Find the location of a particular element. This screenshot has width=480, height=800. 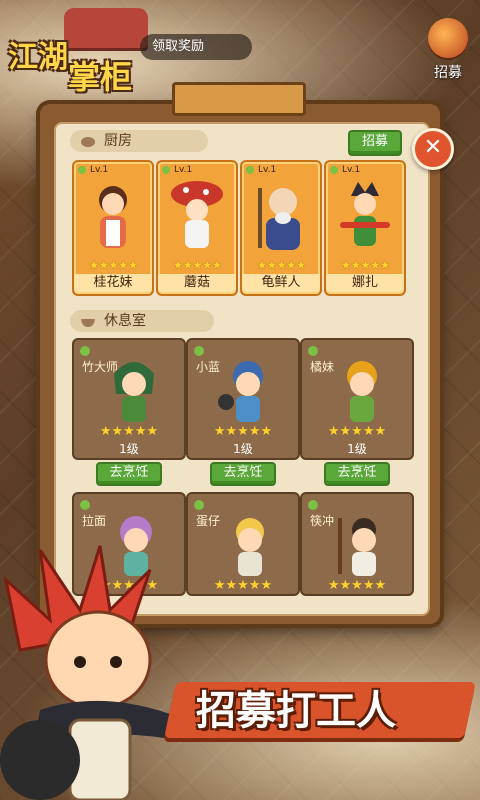

restroom-staff-card: 小蓝 ★★★★★ 1级 is located at coordinates (243, 399).